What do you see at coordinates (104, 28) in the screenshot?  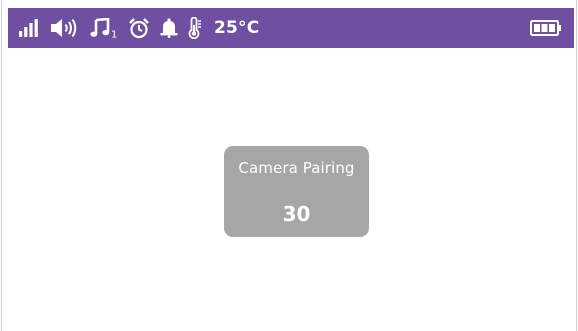 I see `lullaby-music-icon: 1` at bounding box center [104, 28].